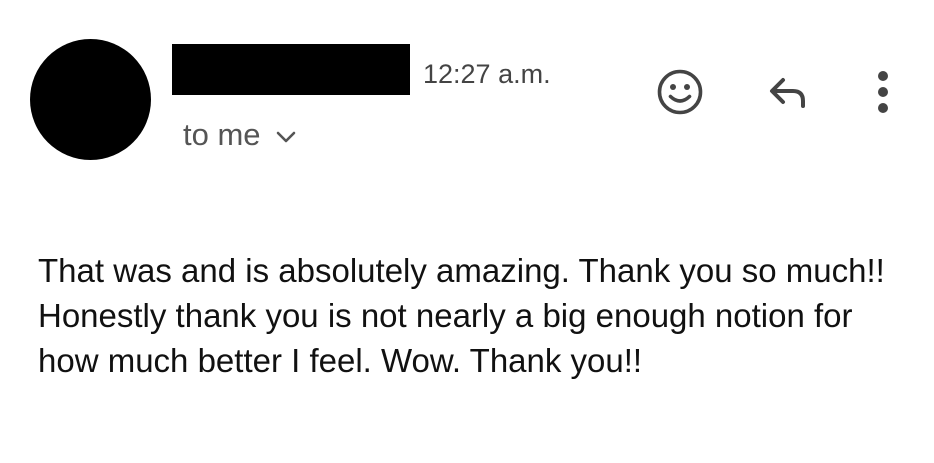  I want to click on smiley-emoji-icon, so click(680, 92).